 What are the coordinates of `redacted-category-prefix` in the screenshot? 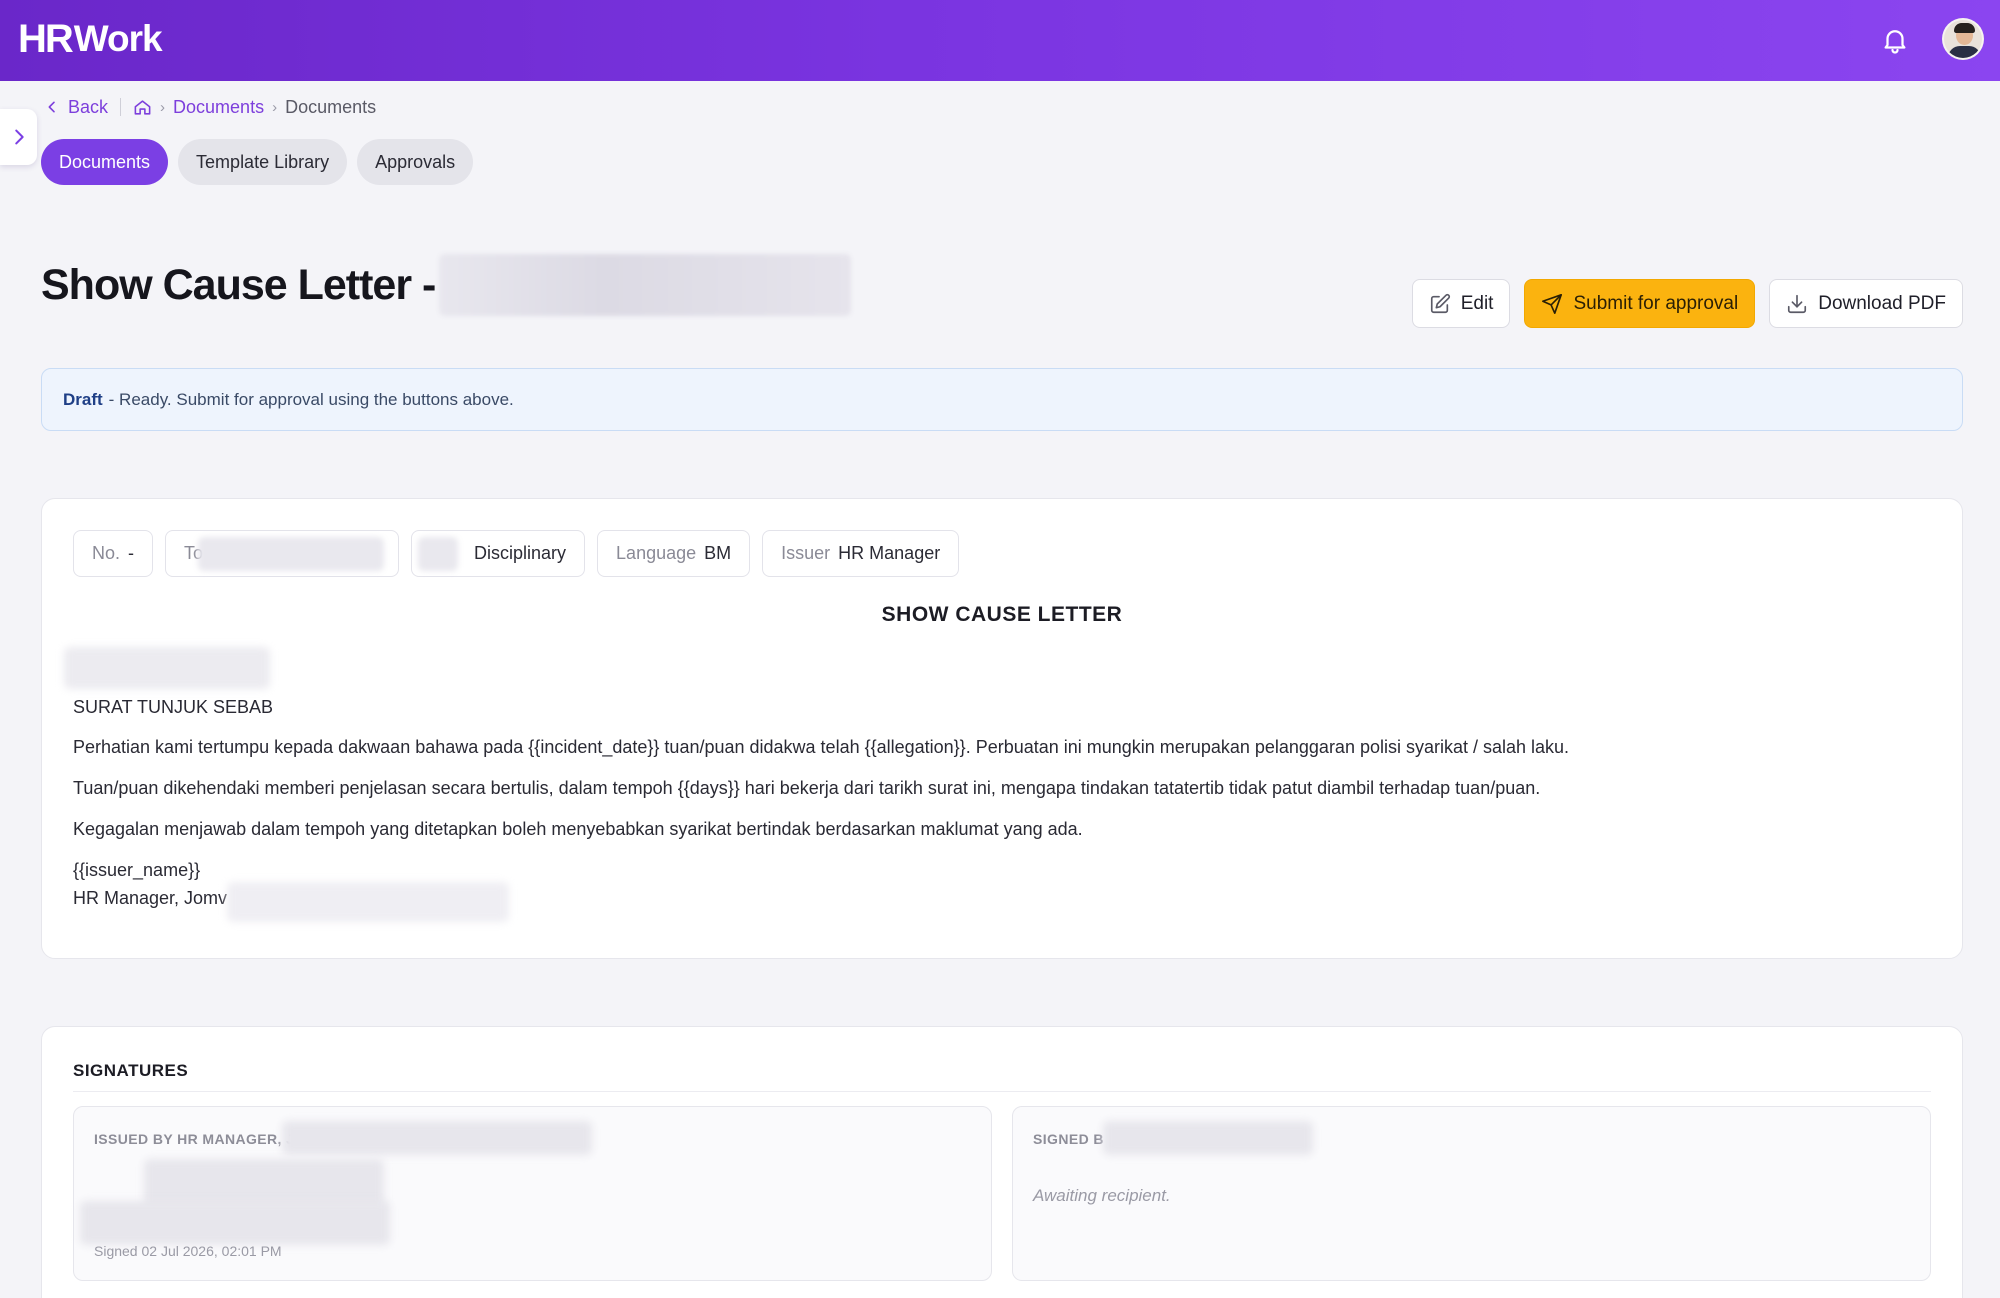 It's located at (438, 554).